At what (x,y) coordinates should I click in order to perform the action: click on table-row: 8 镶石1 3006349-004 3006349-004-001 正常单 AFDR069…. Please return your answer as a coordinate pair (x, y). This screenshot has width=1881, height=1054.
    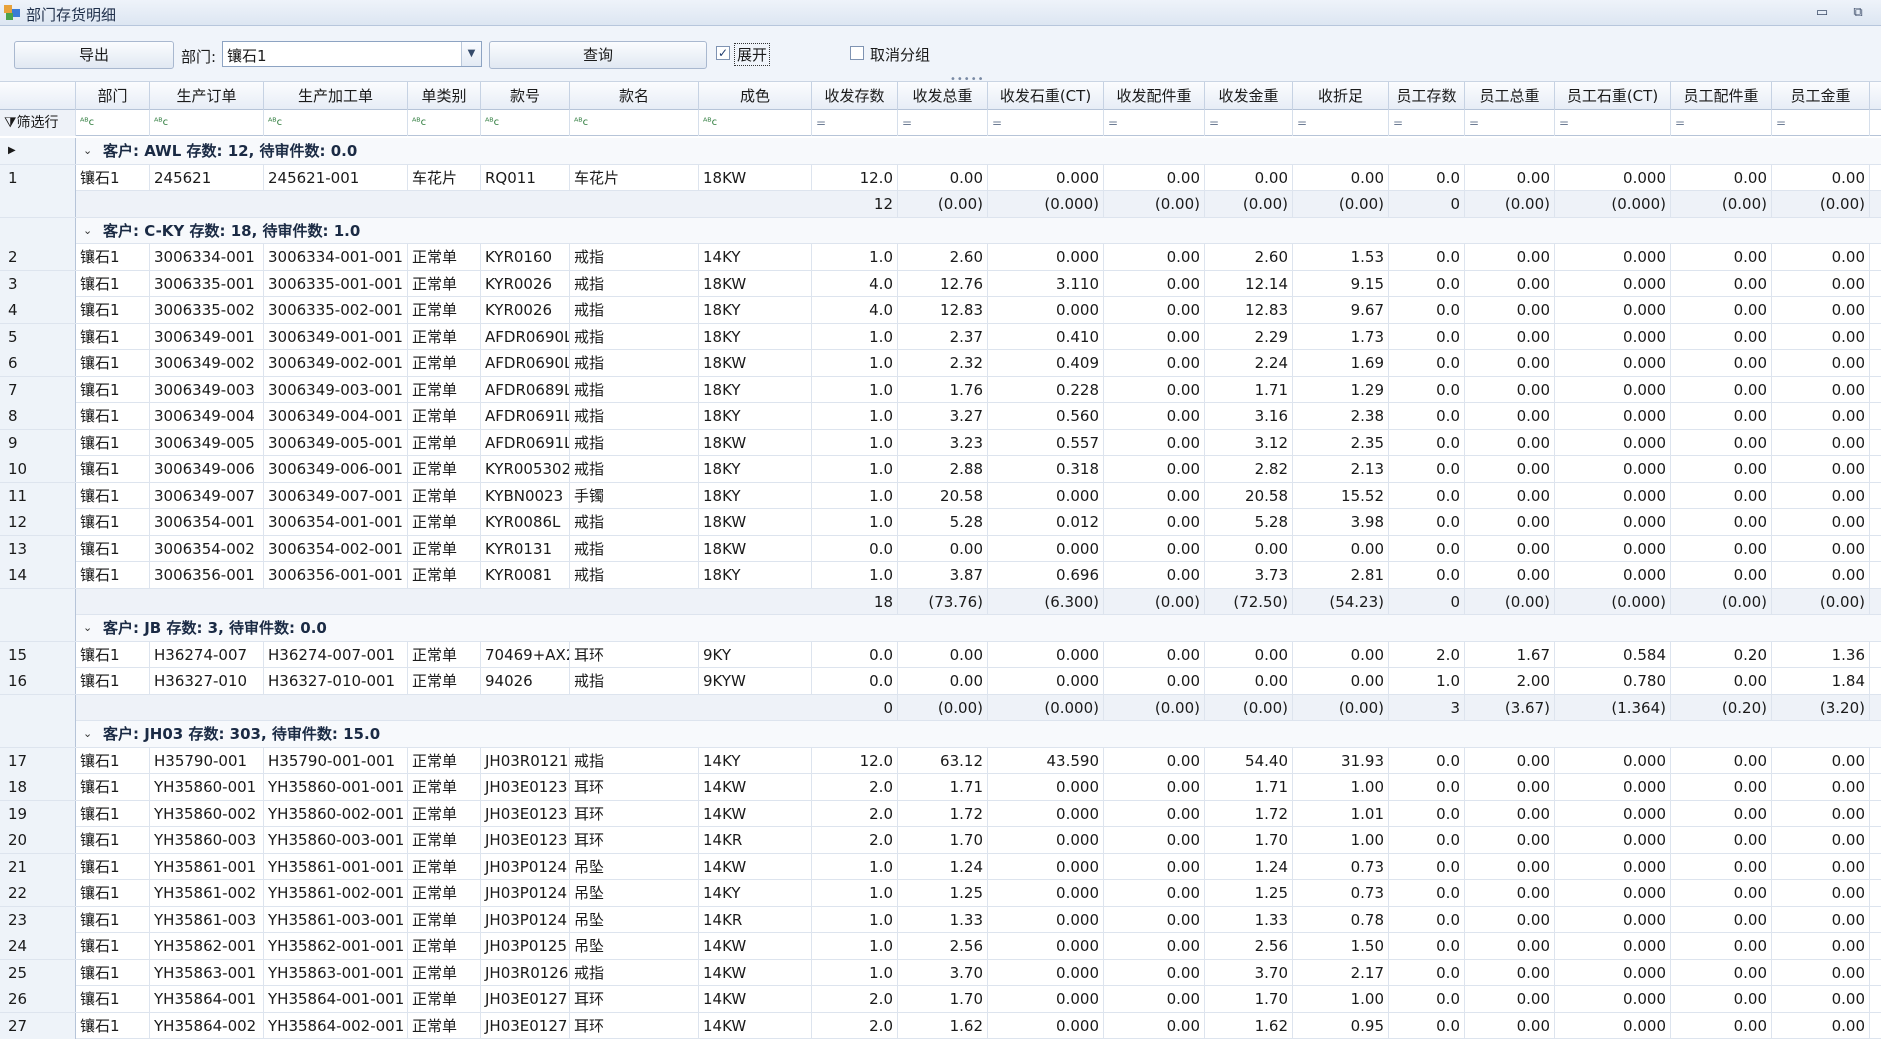
    Looking at the image, I should click on (940, 416).